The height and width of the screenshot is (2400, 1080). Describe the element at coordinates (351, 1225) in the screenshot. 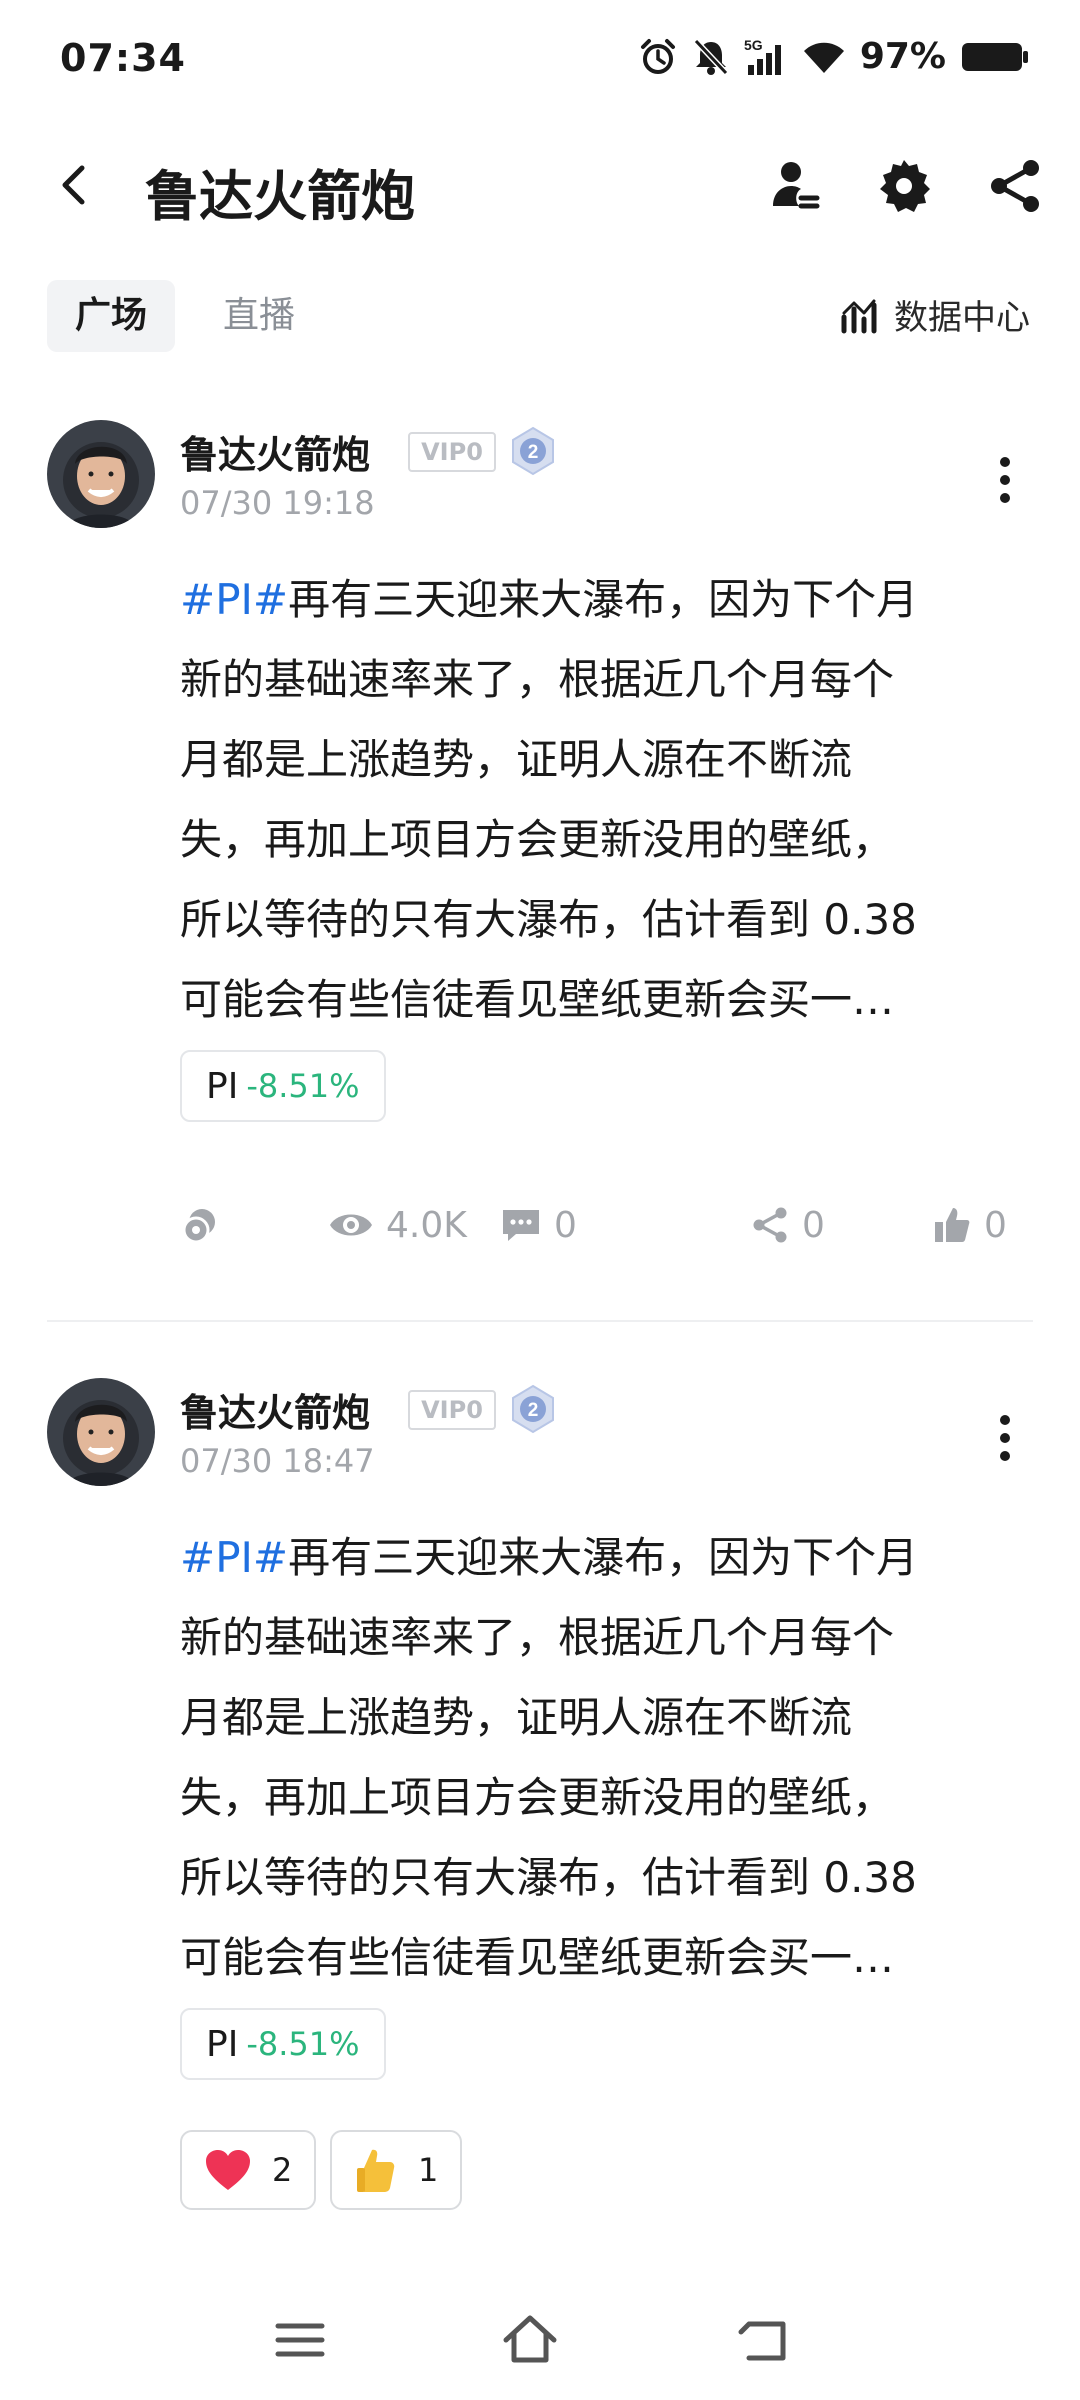

I see `eye-icon` at that location.